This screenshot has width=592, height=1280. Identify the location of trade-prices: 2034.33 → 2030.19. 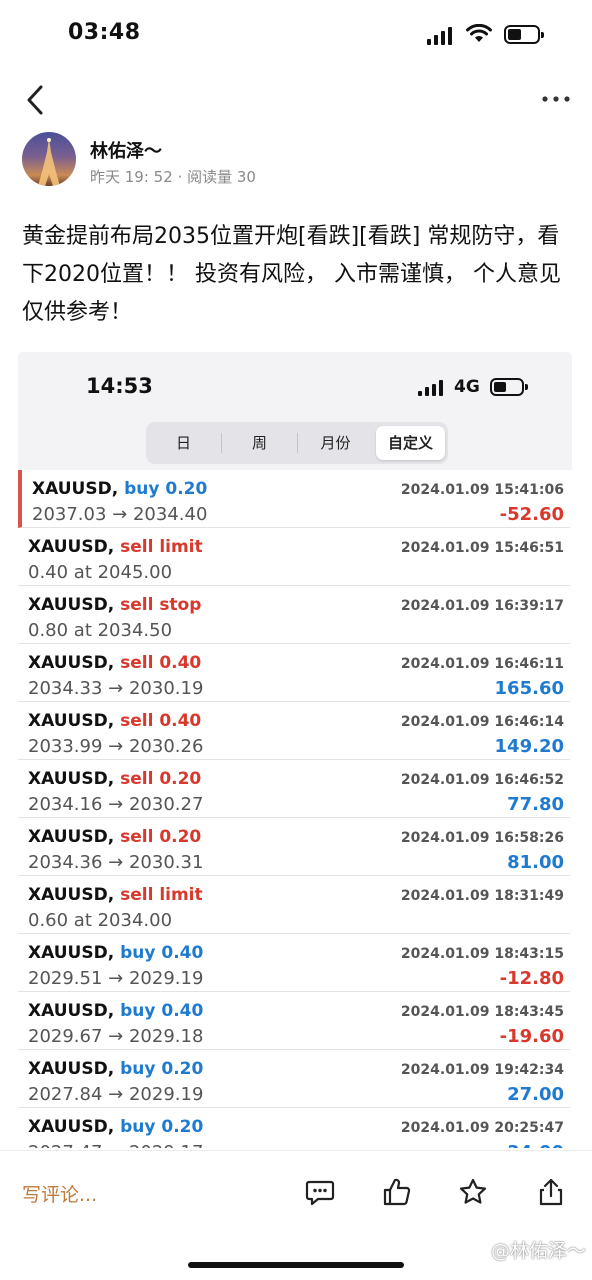
(116, 688).